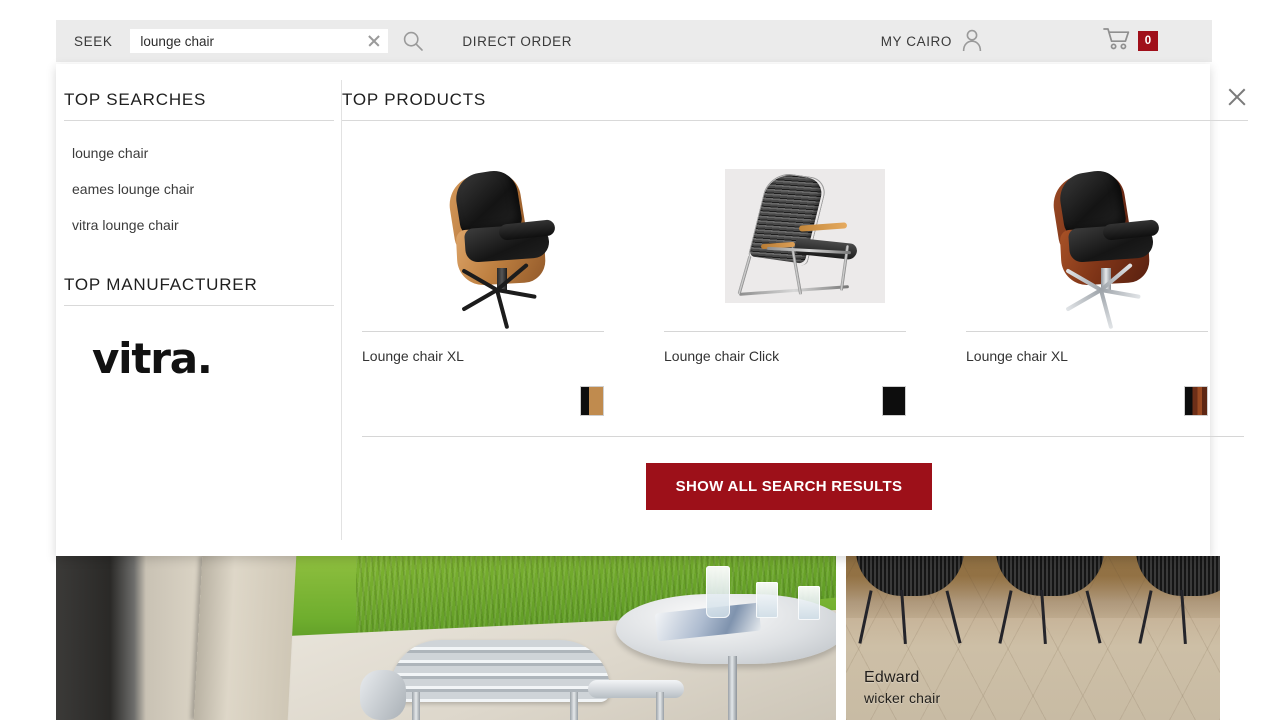 The image size is (1280, 720). I want to click on patio-photo, so click(446, 638).